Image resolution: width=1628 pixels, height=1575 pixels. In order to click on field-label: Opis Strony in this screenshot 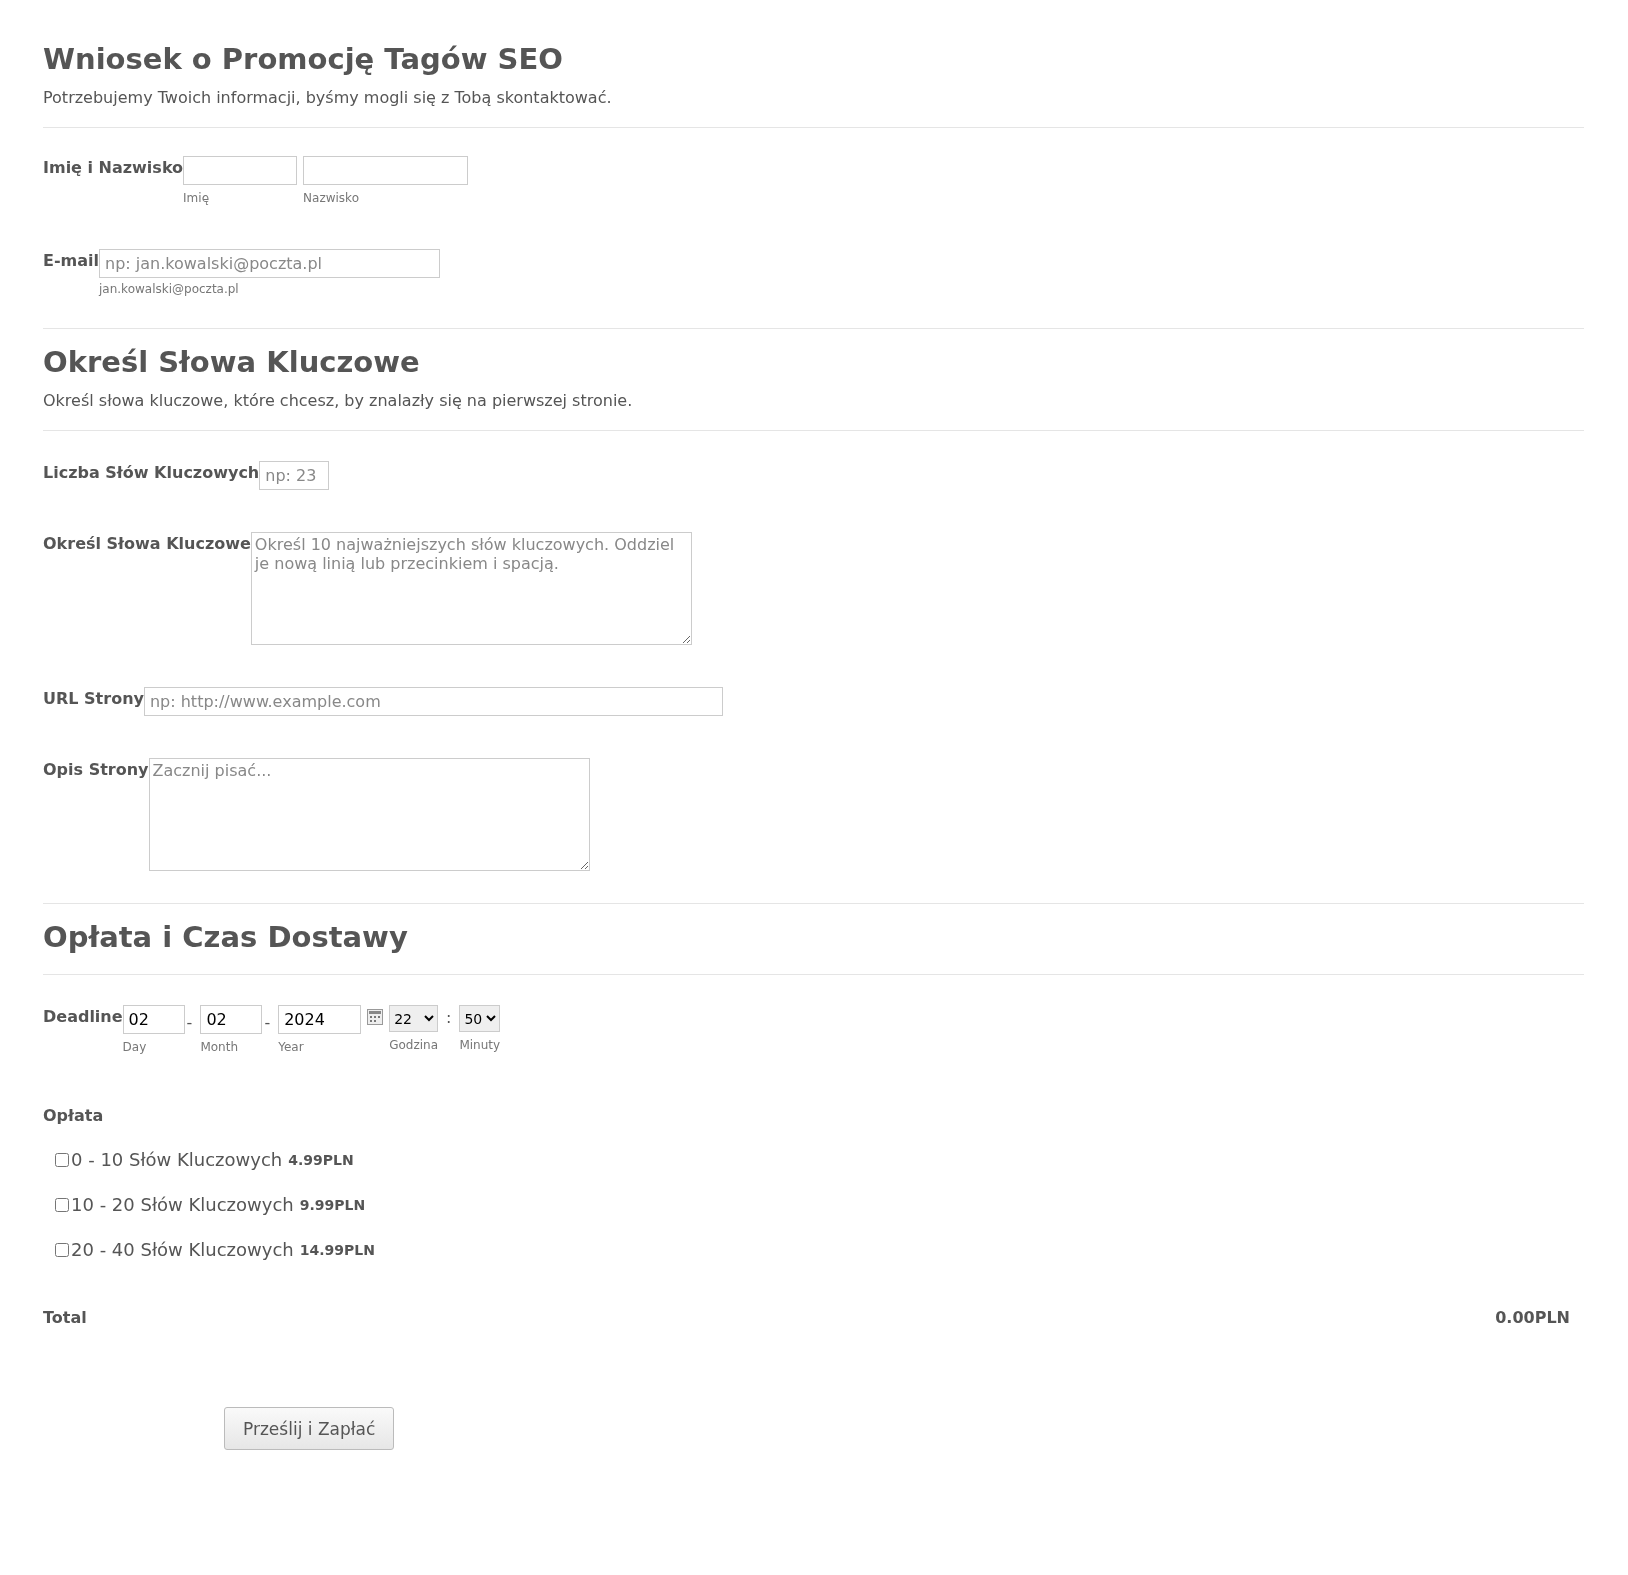, I will do `click(96, 769)`.